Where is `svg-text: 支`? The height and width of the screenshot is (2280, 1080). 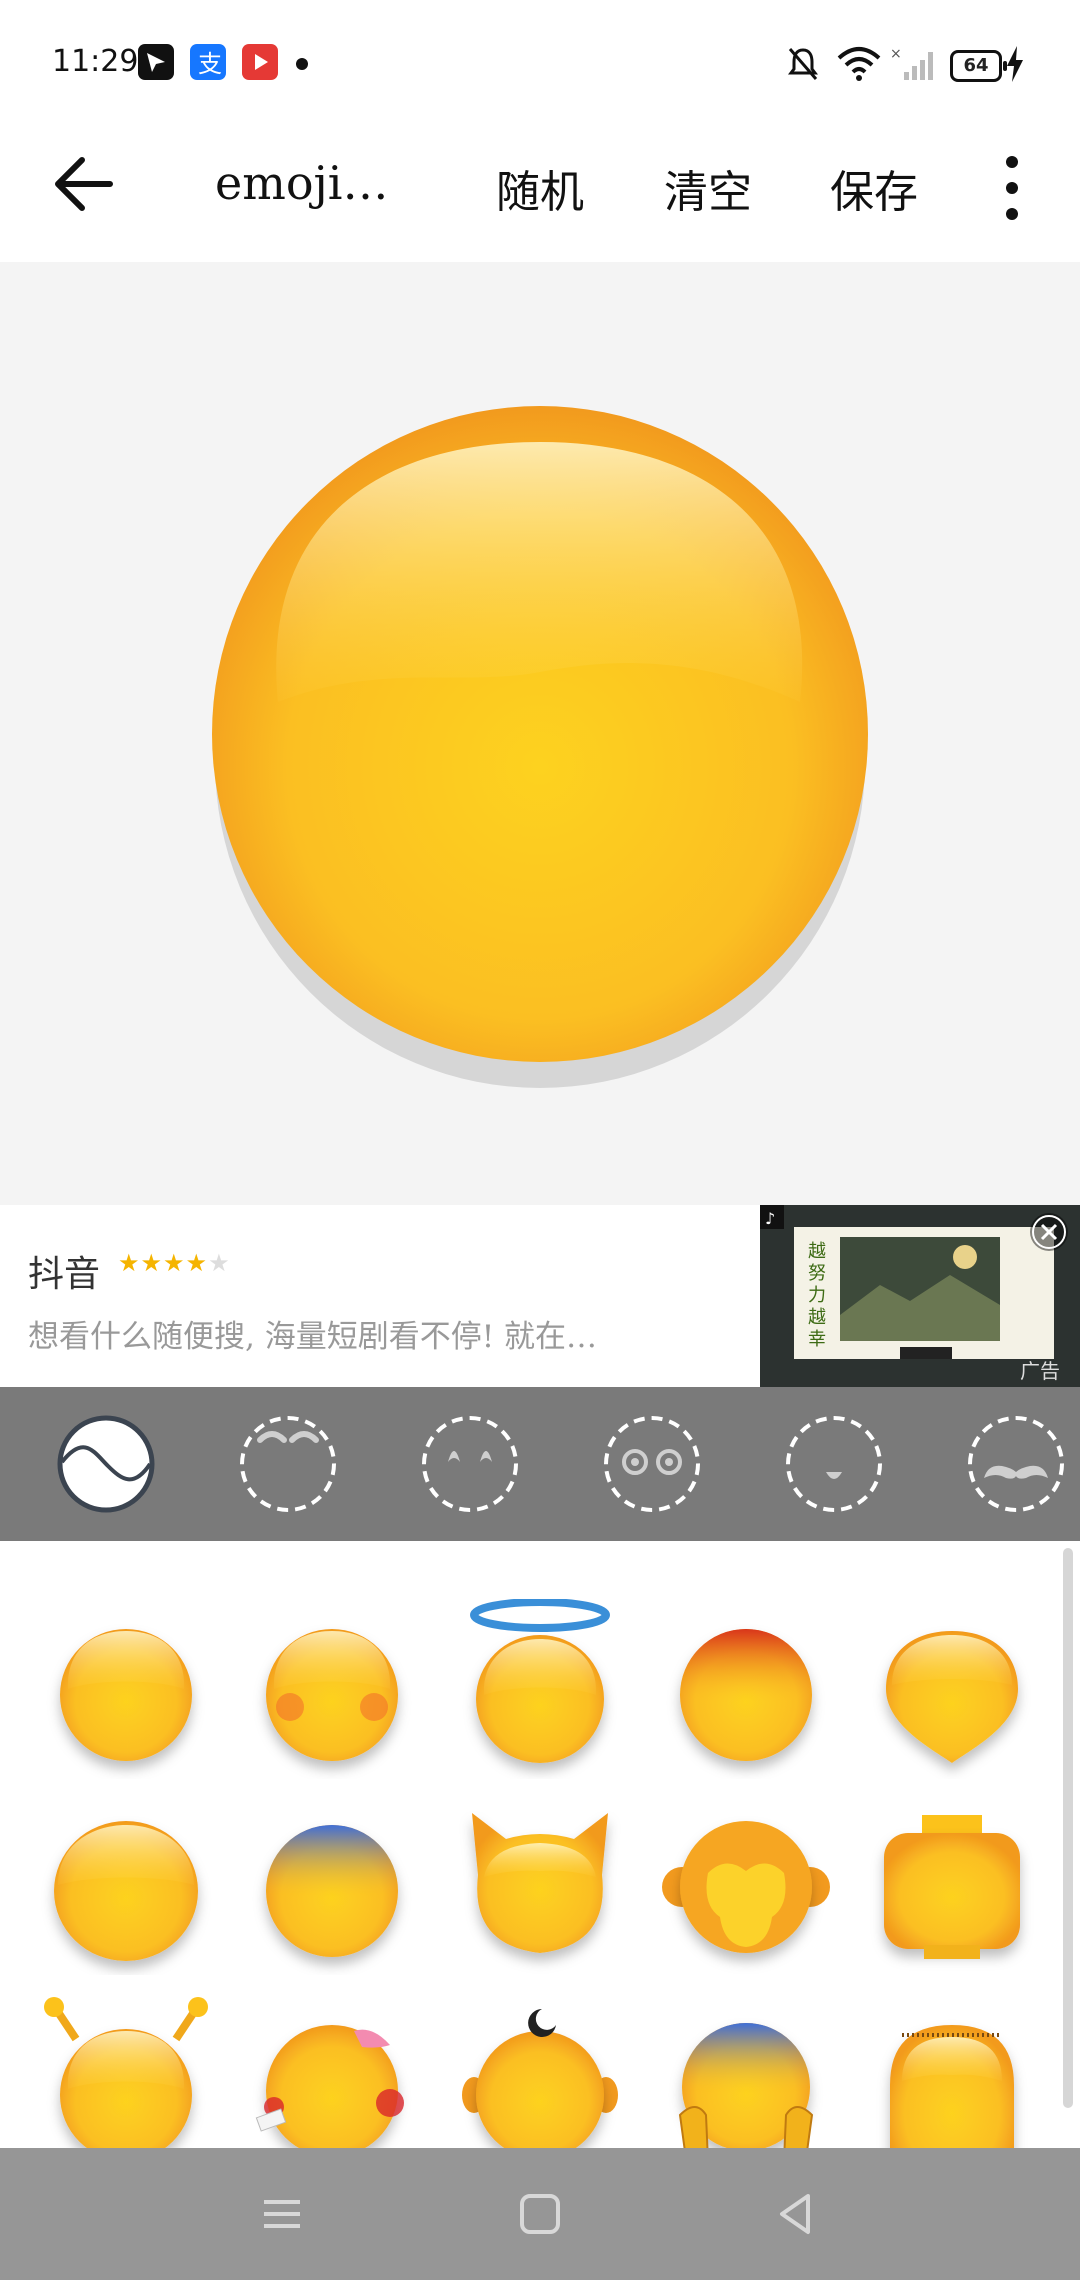
svg-text: 支 is located at coordinates (210, 64).